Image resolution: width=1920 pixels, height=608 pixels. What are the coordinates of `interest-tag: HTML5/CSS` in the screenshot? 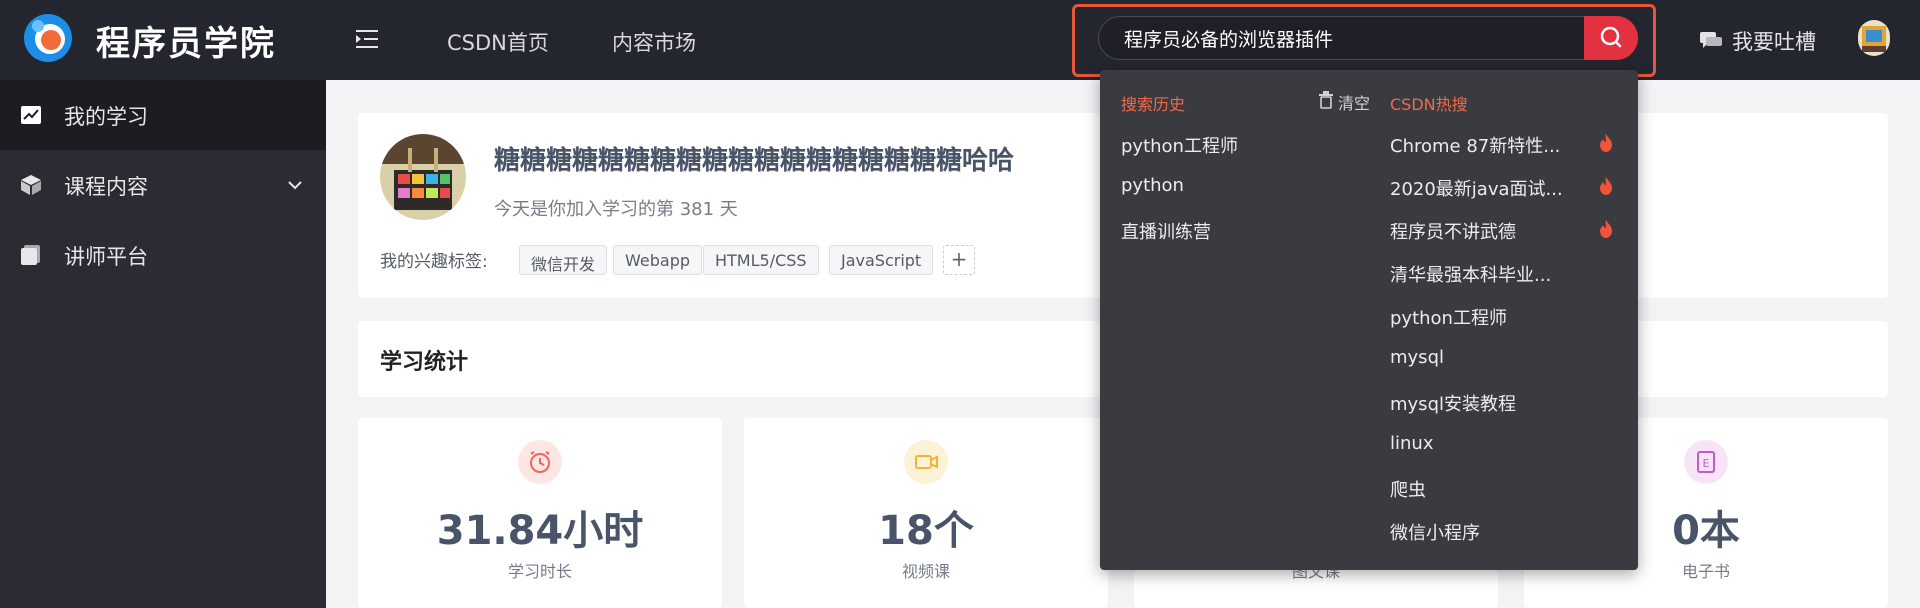 It's located at (761, 260).